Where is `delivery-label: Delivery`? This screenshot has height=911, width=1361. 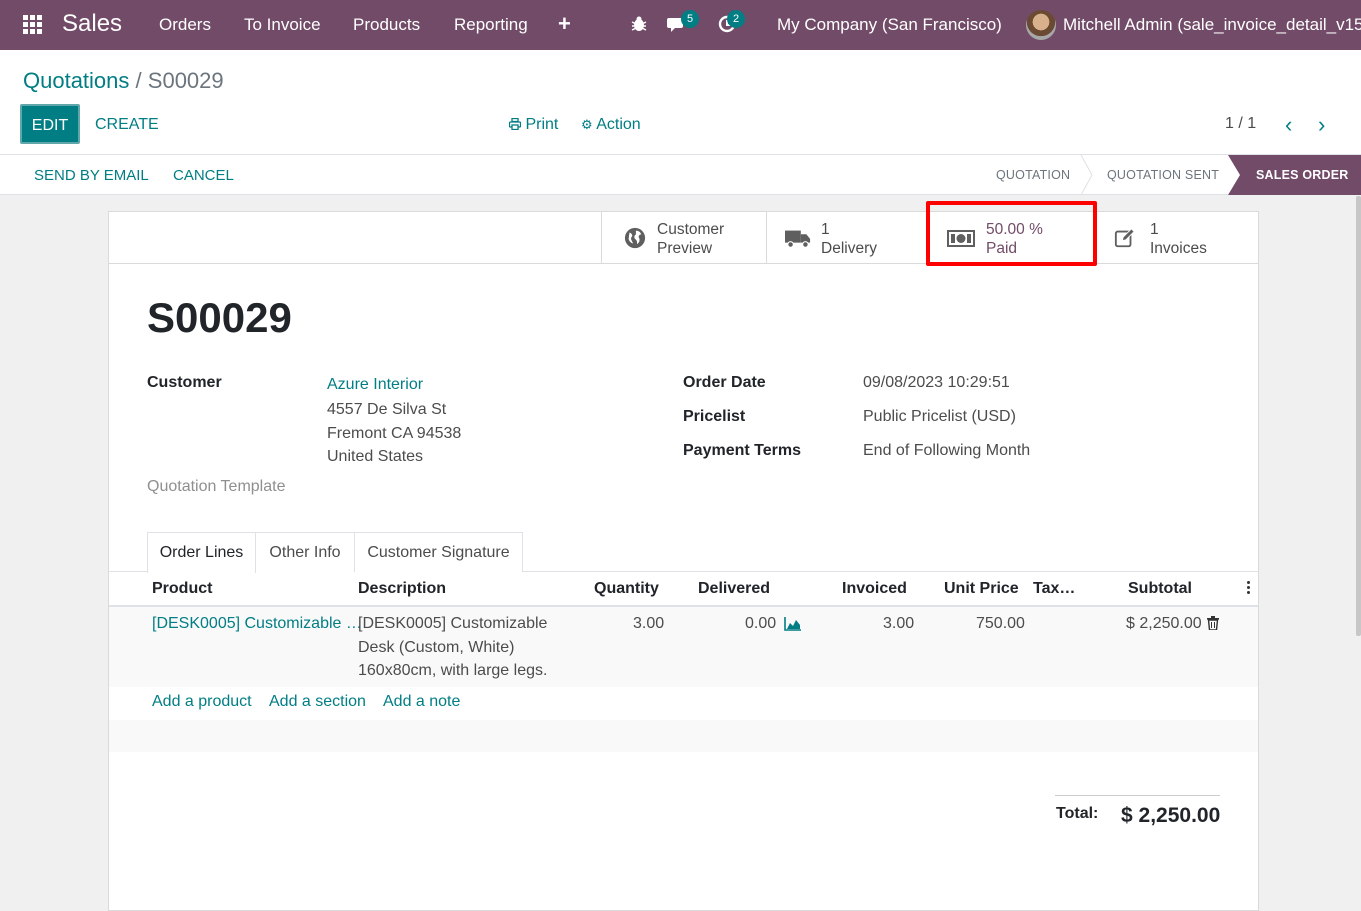
delivery-label: Delivery is located at coordinates (849, 248).